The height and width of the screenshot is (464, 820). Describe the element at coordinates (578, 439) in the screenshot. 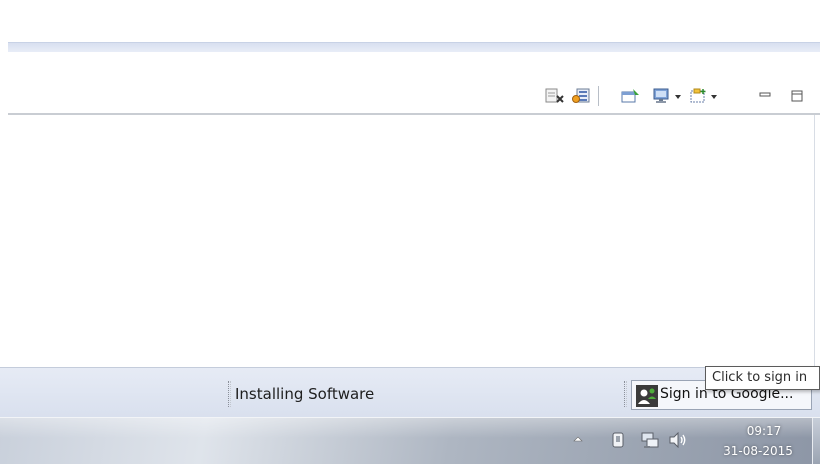

I see `show-hidden-icons-icon` at that location.